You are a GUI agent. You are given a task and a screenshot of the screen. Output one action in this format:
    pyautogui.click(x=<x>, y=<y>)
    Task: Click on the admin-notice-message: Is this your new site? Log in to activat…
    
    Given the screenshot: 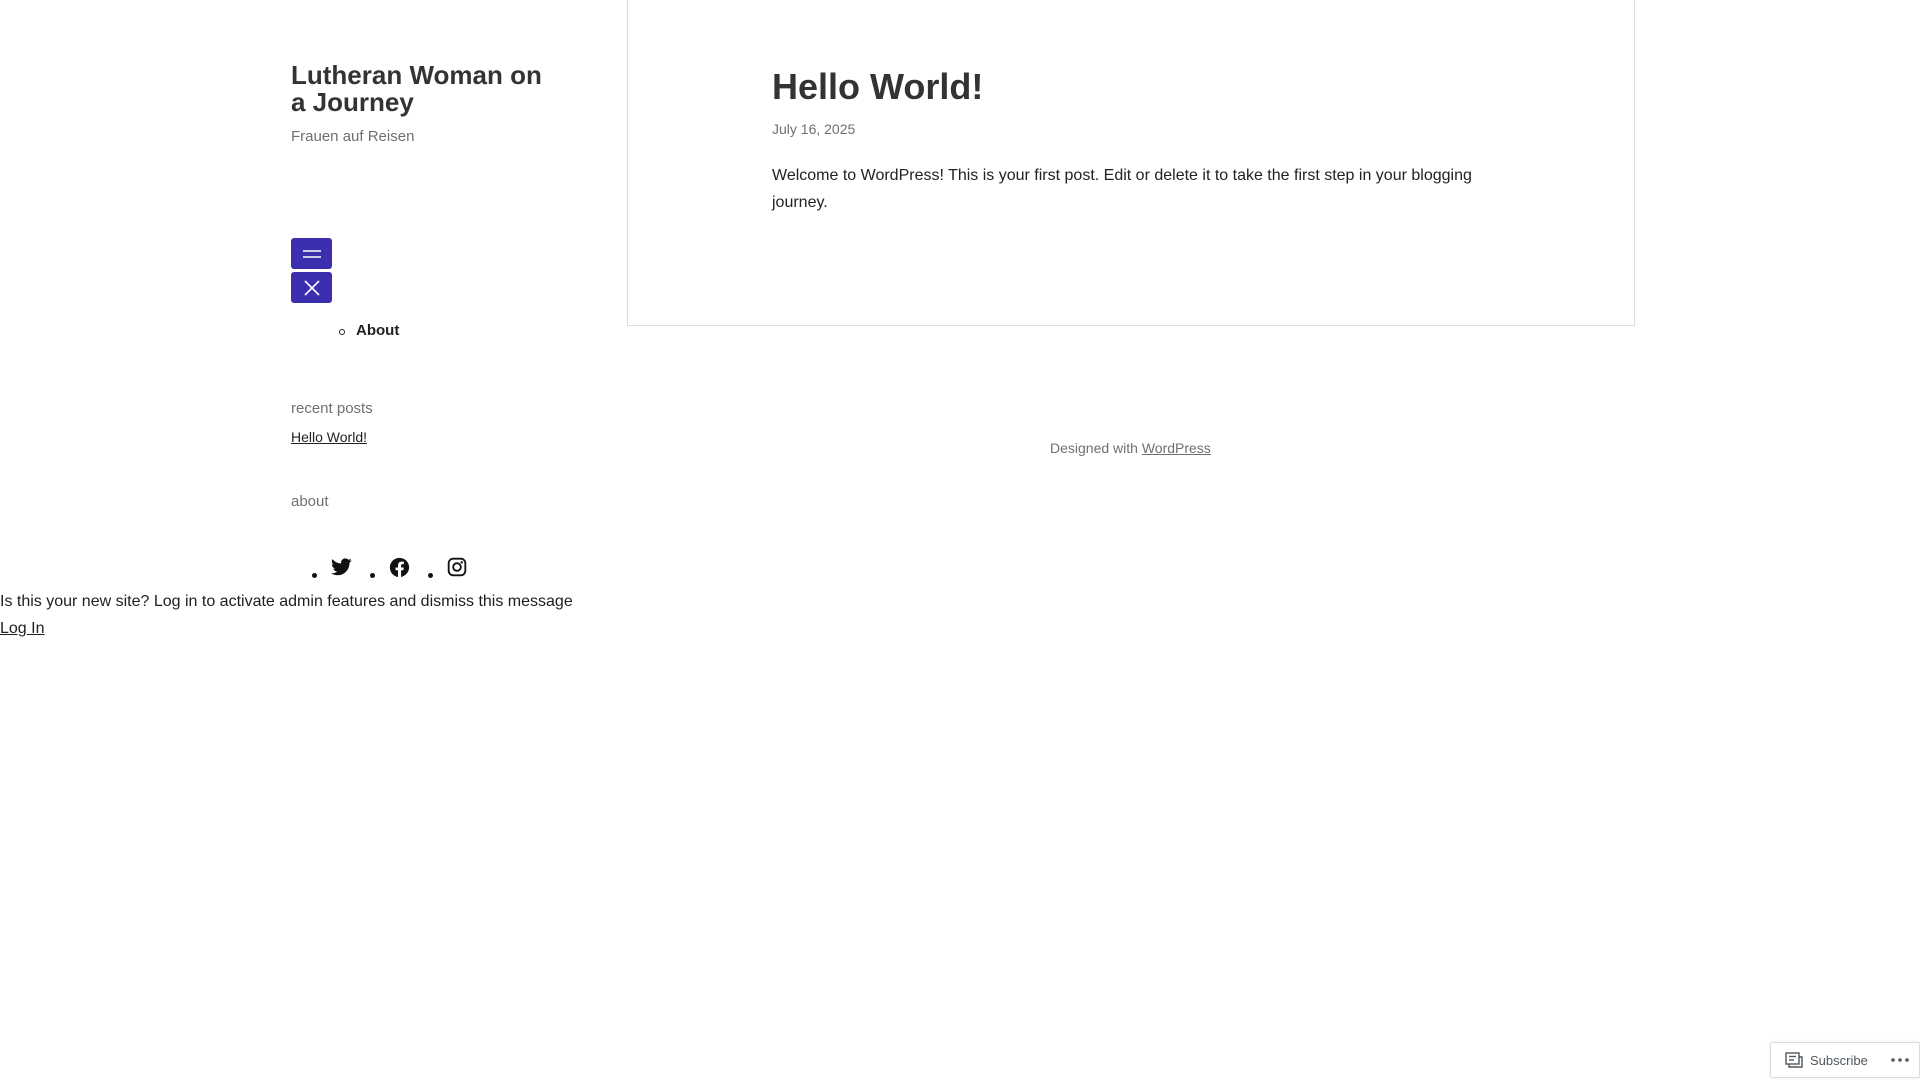 What is the action you would take?
    pyautogui.click(x=286, y=601)
    